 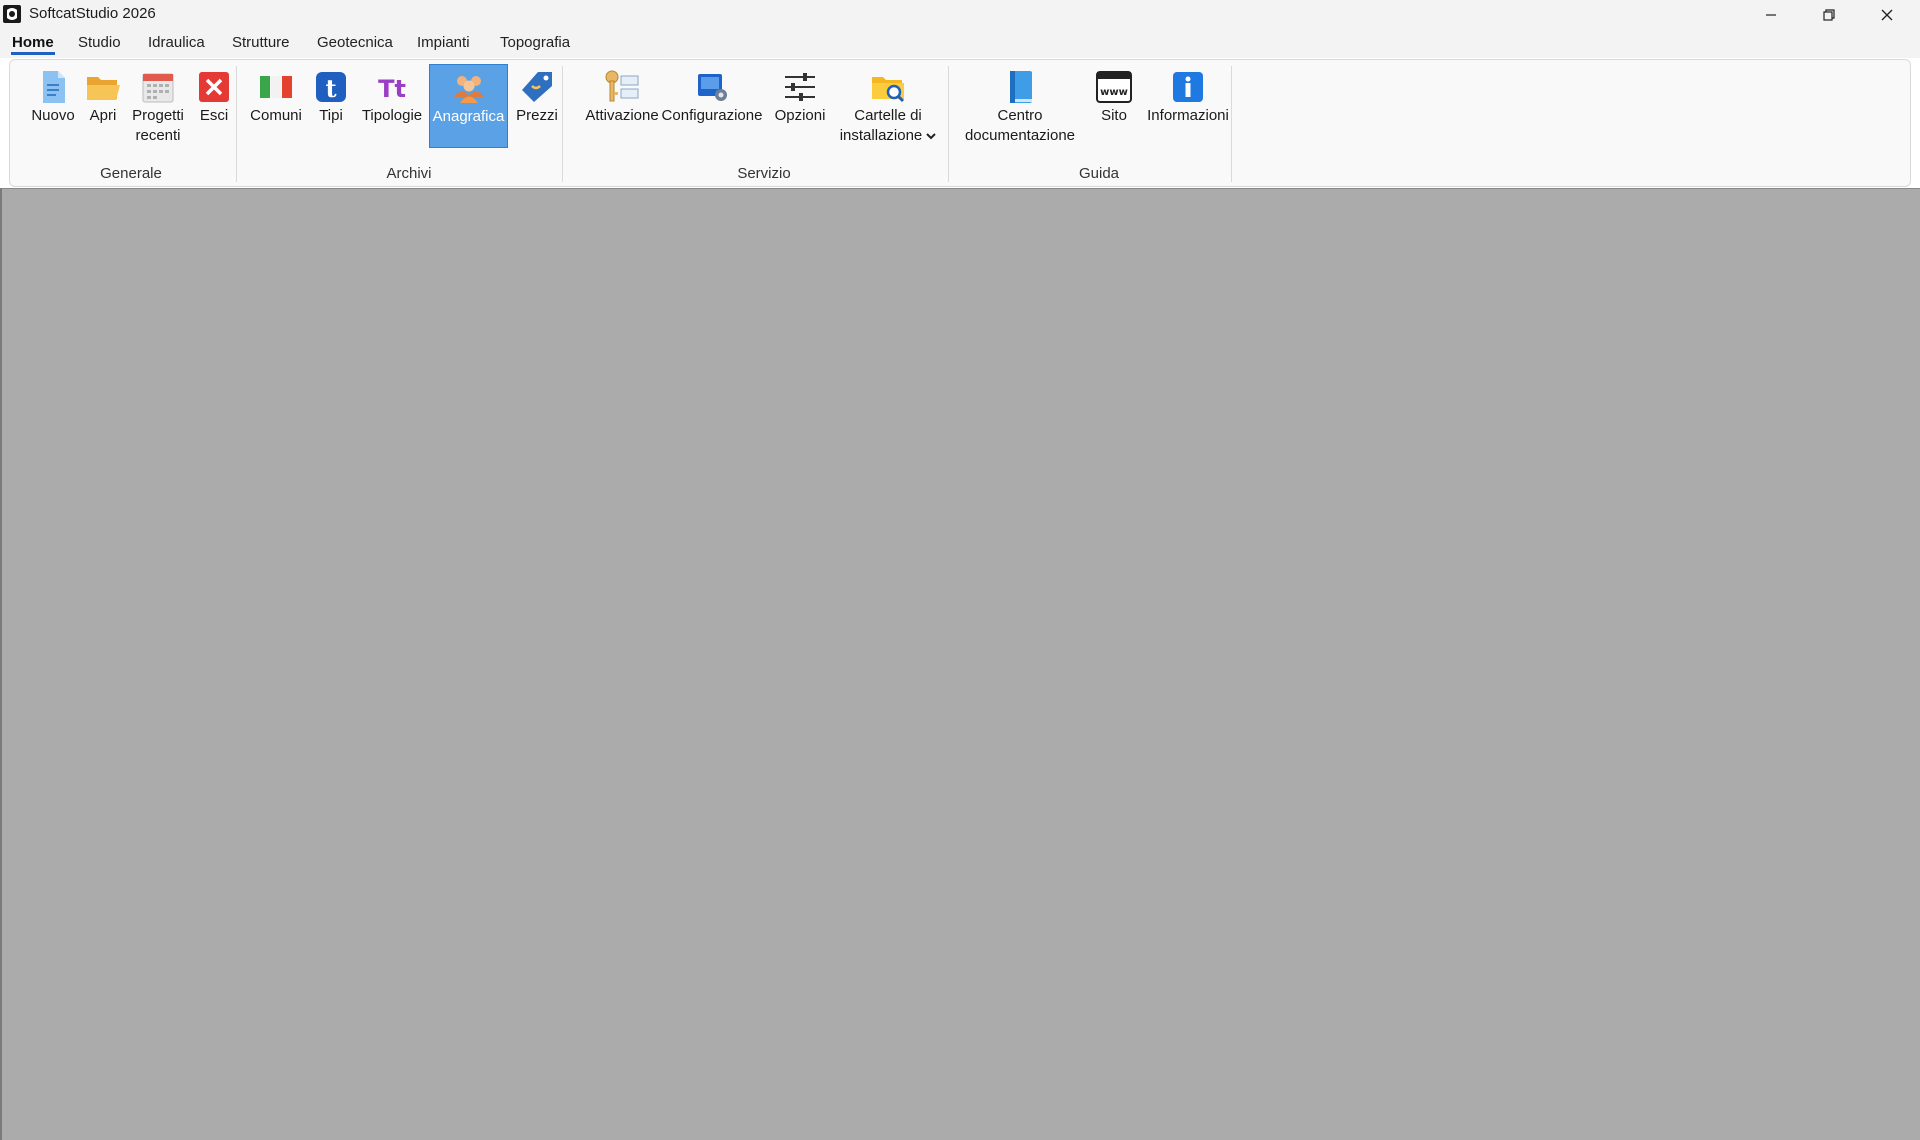 What do you see at coordinates (158, 87) in the screenshot?
I see `calendar-icon` at bounding box center [158, 87].